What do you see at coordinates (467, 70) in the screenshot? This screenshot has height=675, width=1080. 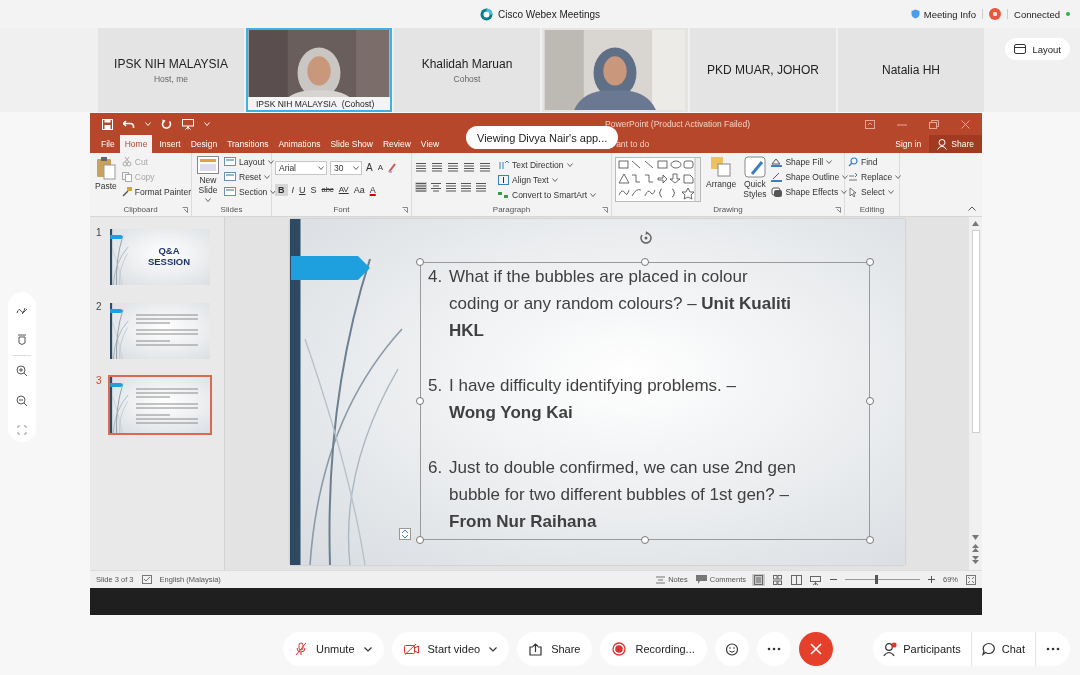 I see `participant-tile: Khalidah Maruan Cohost` at bounding box center [467, 70].